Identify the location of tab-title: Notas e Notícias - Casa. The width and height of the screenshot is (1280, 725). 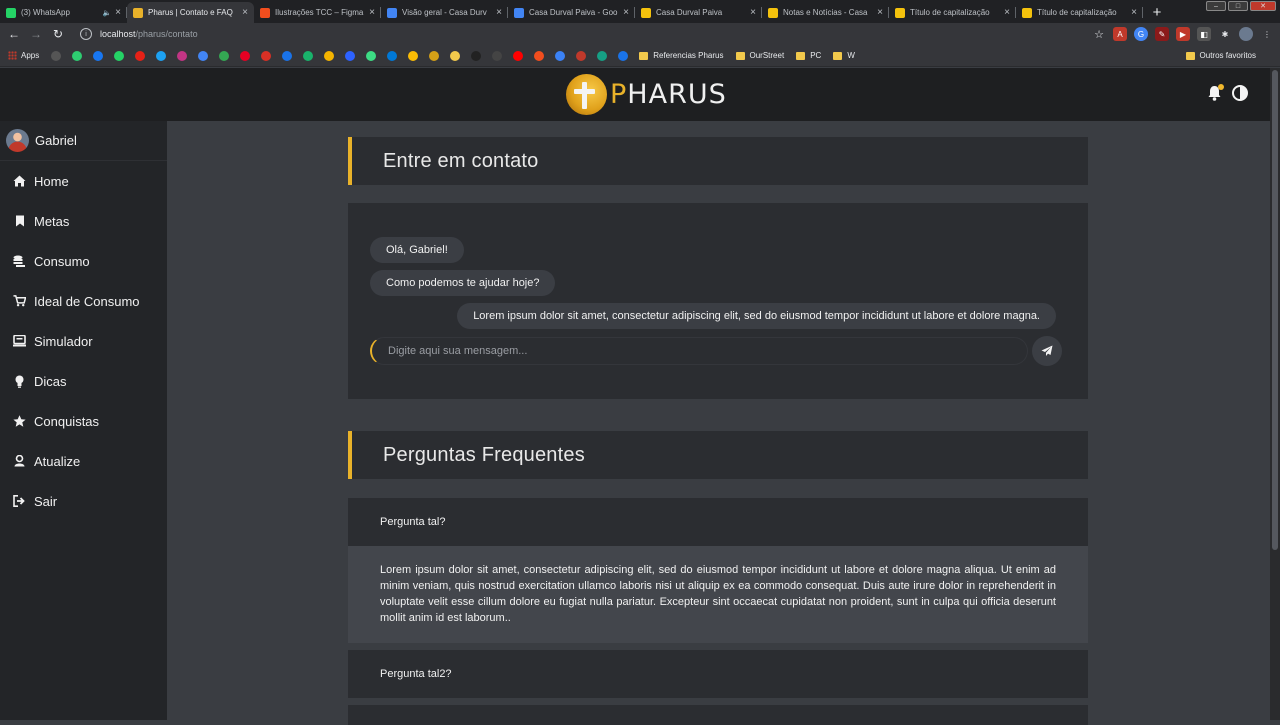
(825, 12).